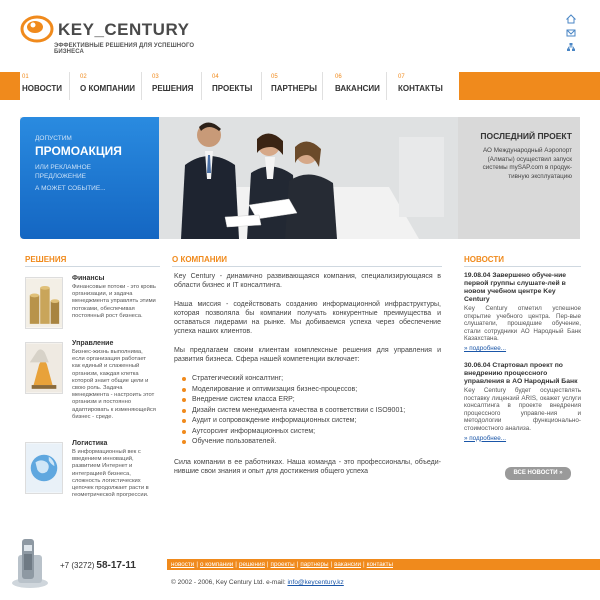  Describe the element at coordinates (216, 564) in the screenshot. I see `footer-link-about: о компании` at that location.